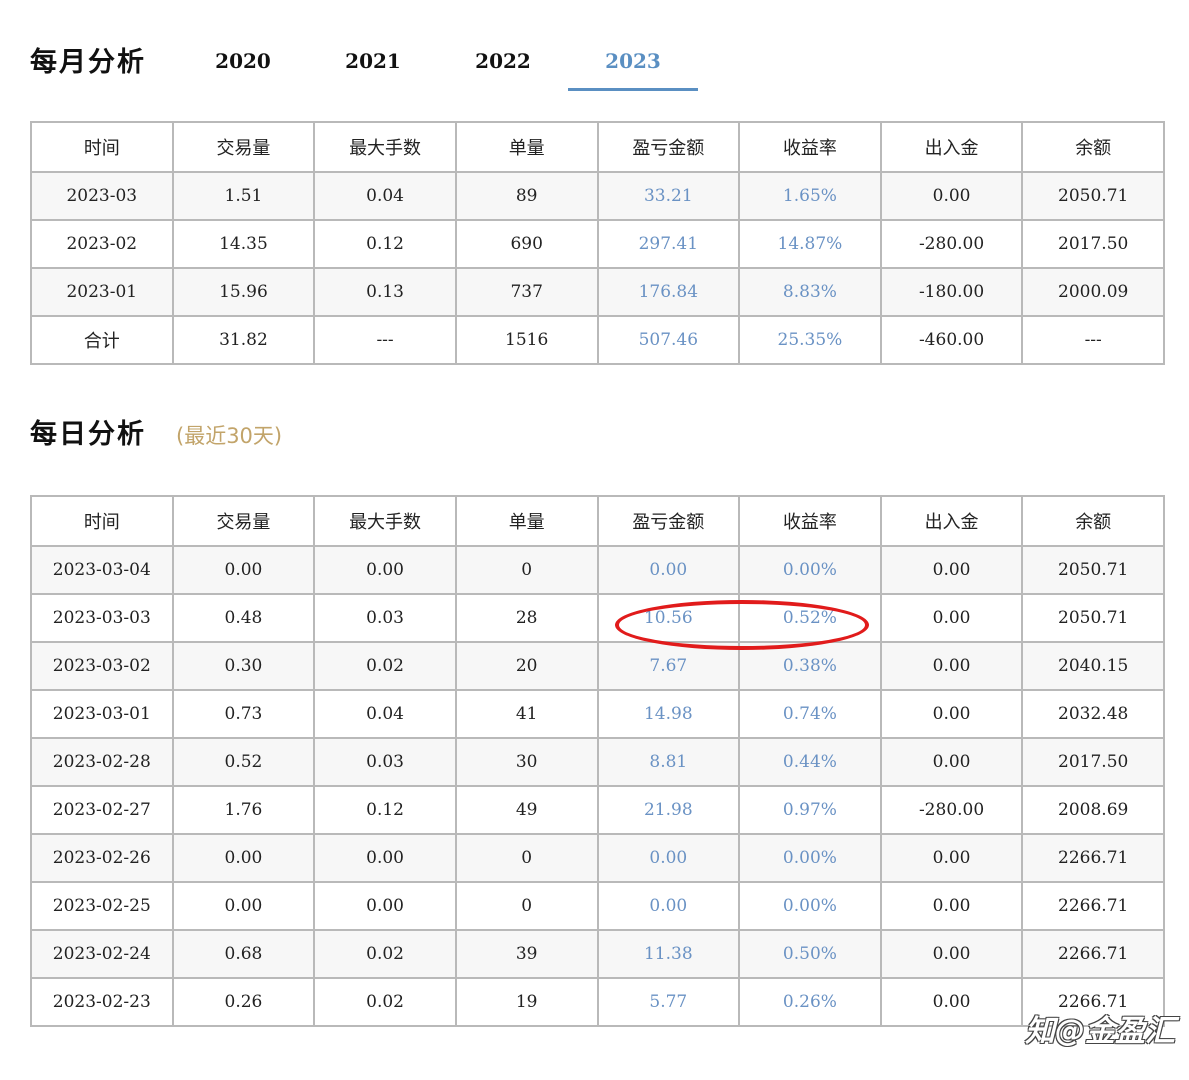 This screenshot has height=1080, width=1189. Describe the element at coordinates (243, 244) in the screenshot. I see `cell-volume: 14.35` at that location.